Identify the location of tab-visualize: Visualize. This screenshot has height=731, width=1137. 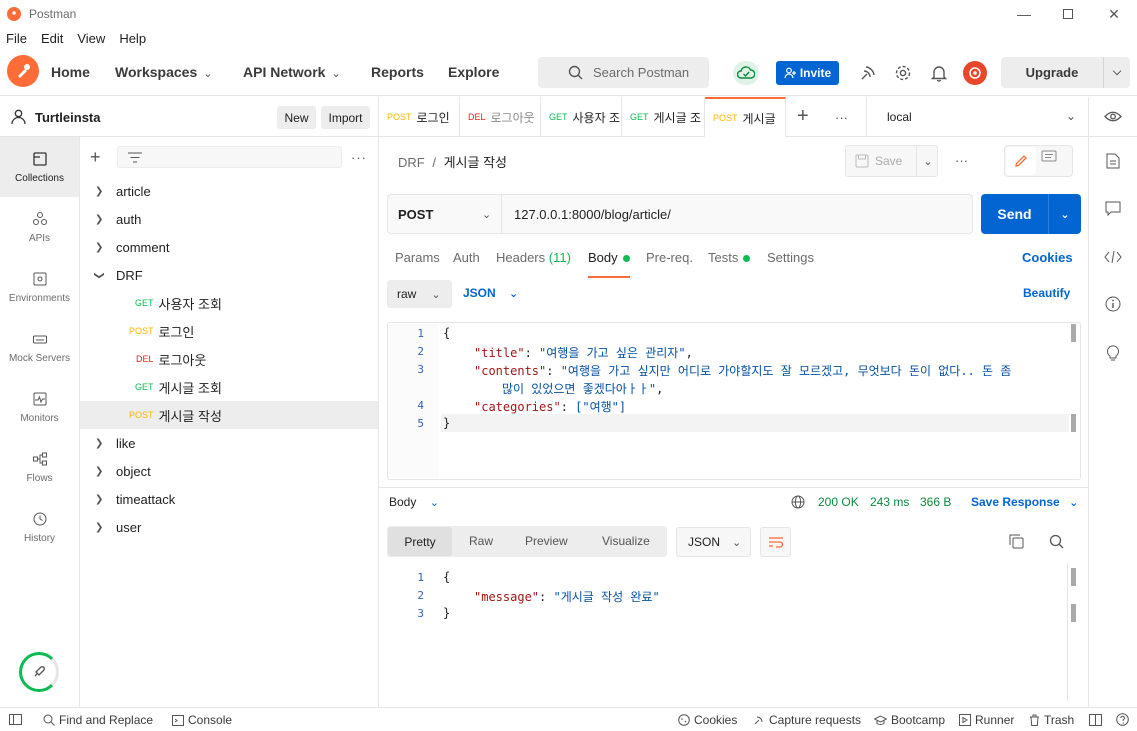
(626, 541).